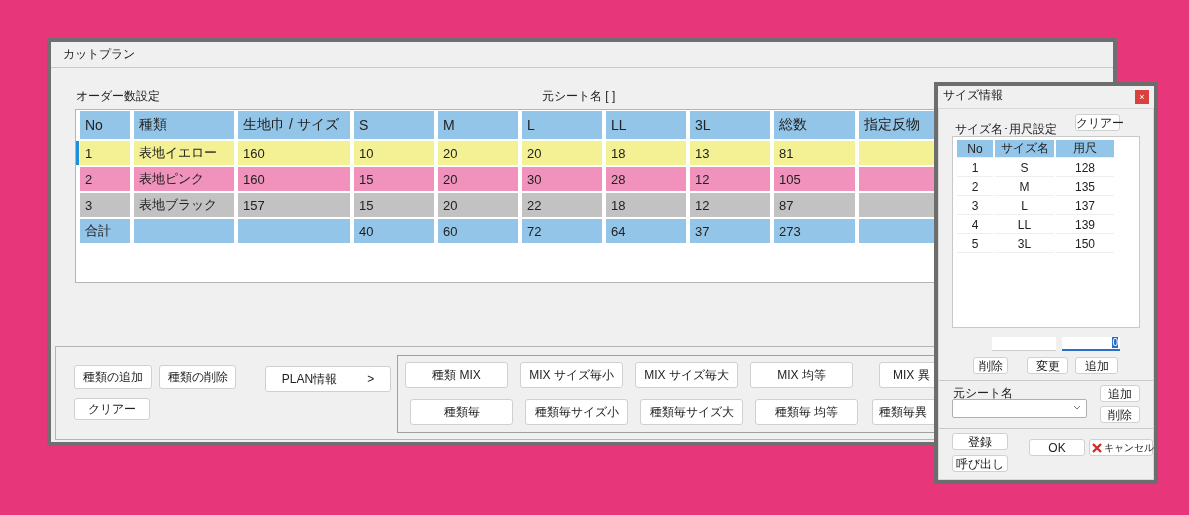 The width and height of the screenshot is (1189, 515). I want to click on window-title: カットプラン, so click(99, 54).